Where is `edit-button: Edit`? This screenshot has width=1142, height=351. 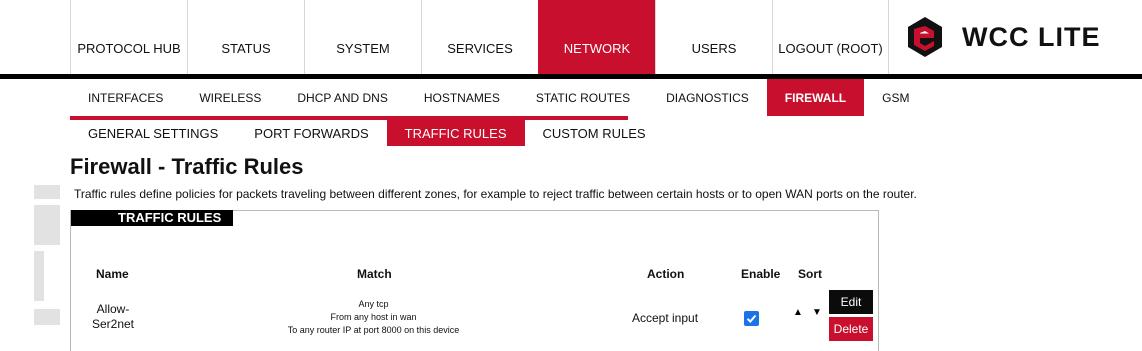 edit-button: Edit is located at coordinates (851, 302).